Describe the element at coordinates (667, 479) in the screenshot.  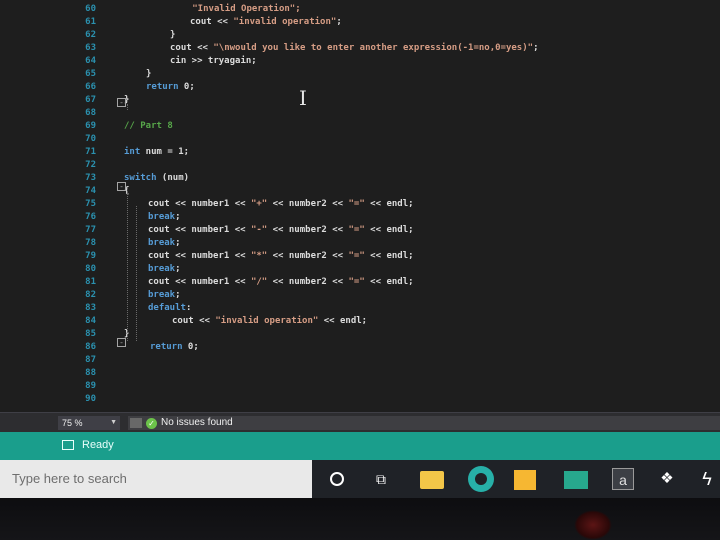
I see `dropbox-icon: ❖` at that location.